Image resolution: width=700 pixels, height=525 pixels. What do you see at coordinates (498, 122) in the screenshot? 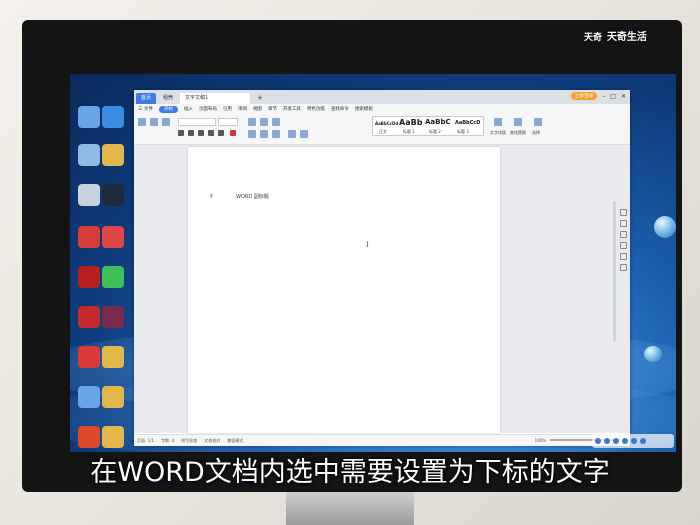
I see `text-layout-icon` at bounding box center [498, 122].